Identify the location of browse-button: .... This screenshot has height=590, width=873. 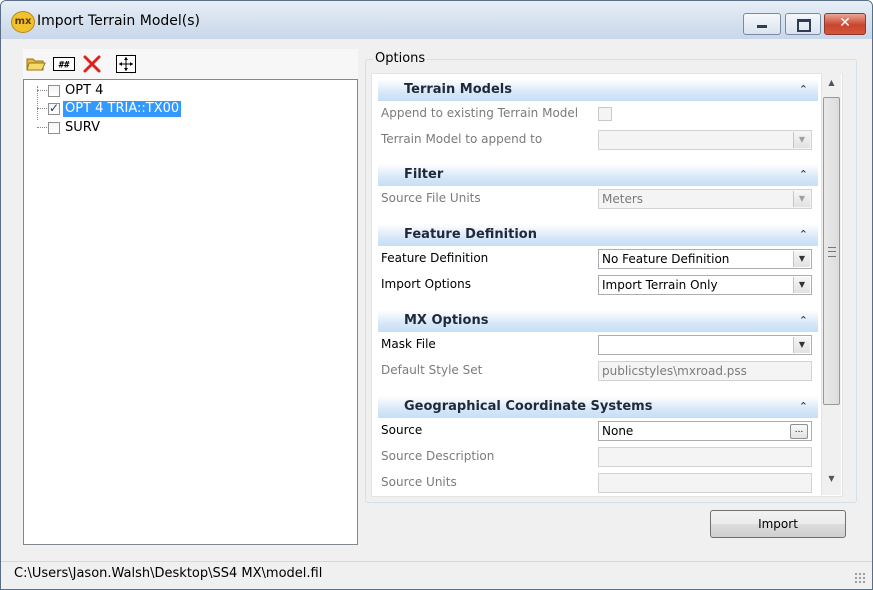
(799, 431).